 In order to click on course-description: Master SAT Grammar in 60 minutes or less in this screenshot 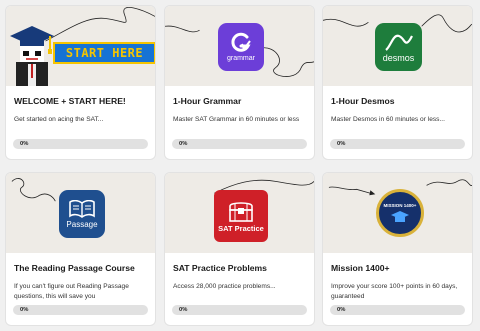, I will do `click(236, 119)`.